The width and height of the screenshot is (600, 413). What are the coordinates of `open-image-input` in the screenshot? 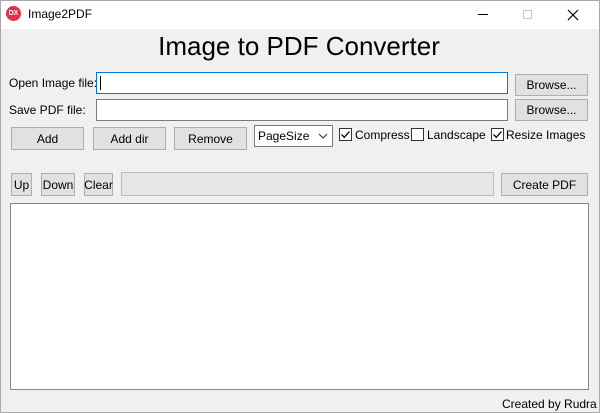 It's located at (302, 83).